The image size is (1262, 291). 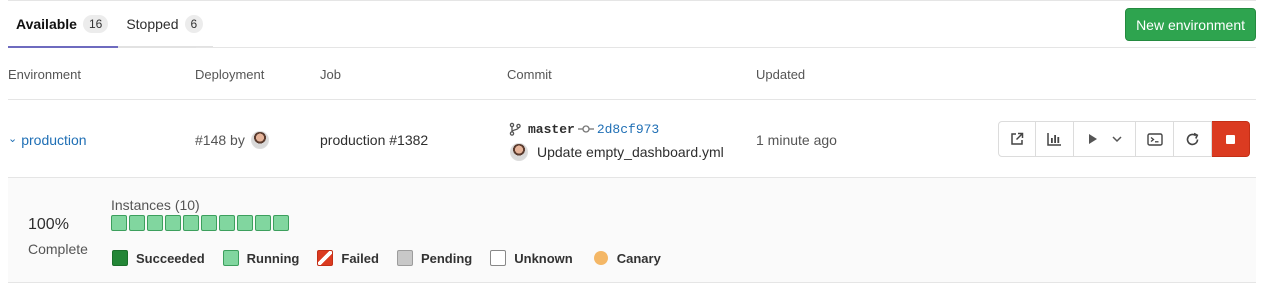 I want to click on running-swatch, so click(x=230, y=258).